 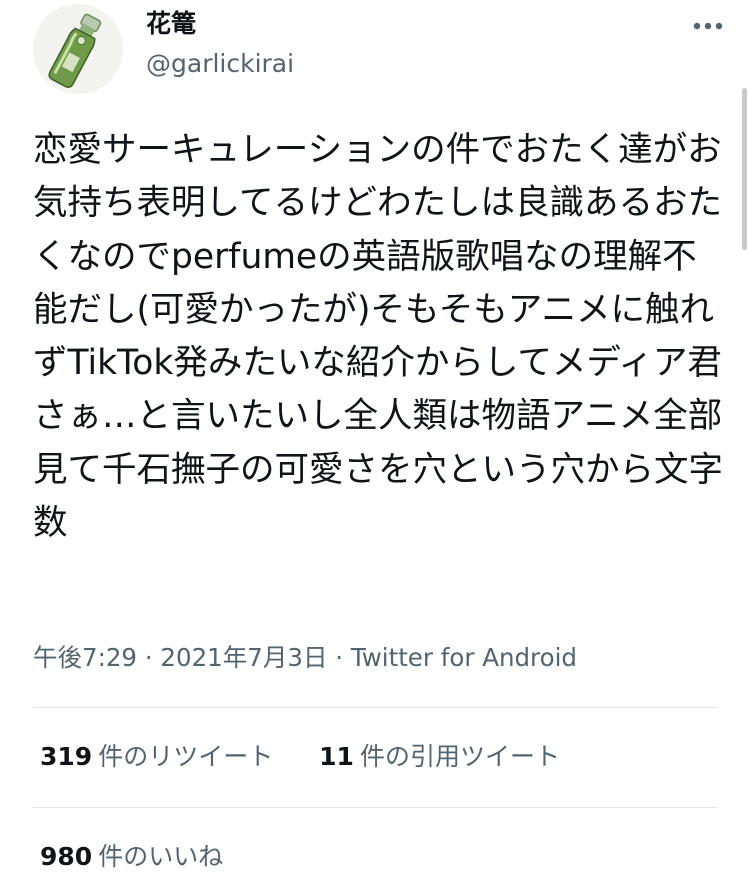 What do you see at coordinates (186, 756) in the screenshot?
I see `retweets-label: 件のリツイート` at bounding box center [186, 756].